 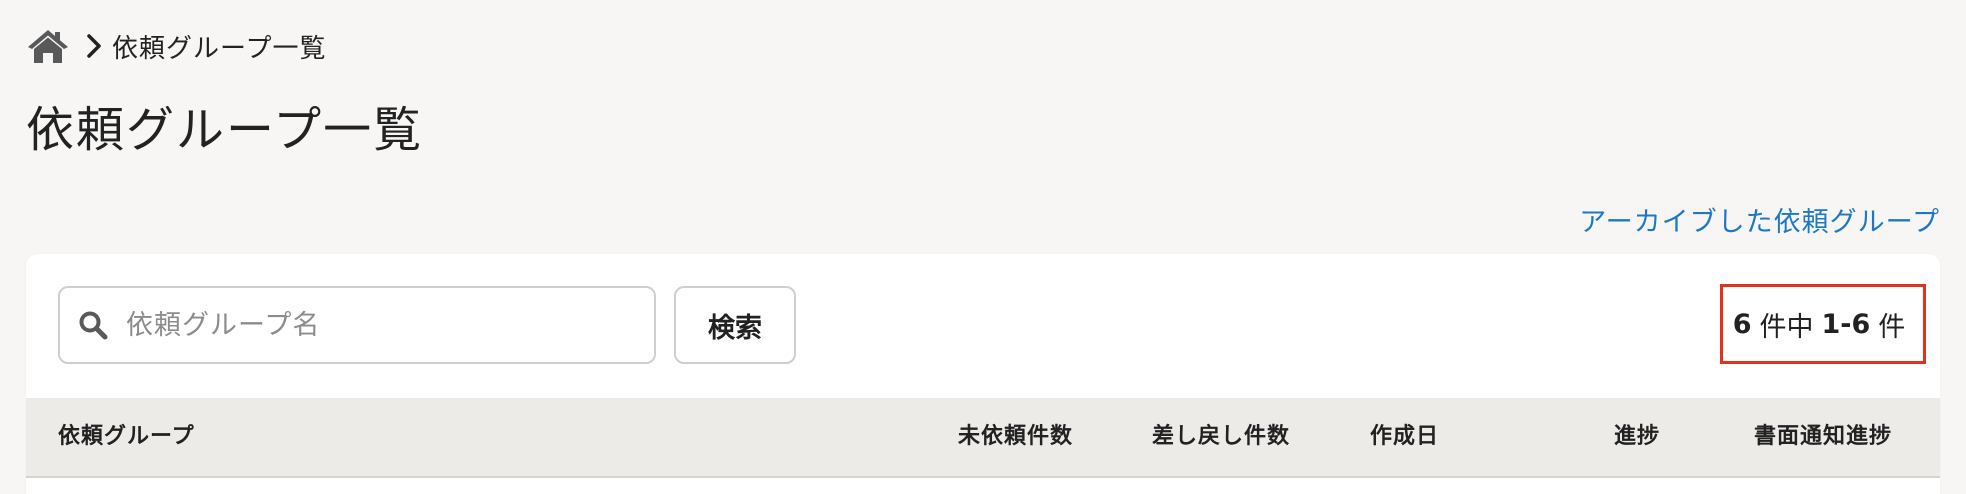 What do you see at coordinates (735, 325) in the screenshot?
I see `search-button: 検索` at bounding box center [735, 325].